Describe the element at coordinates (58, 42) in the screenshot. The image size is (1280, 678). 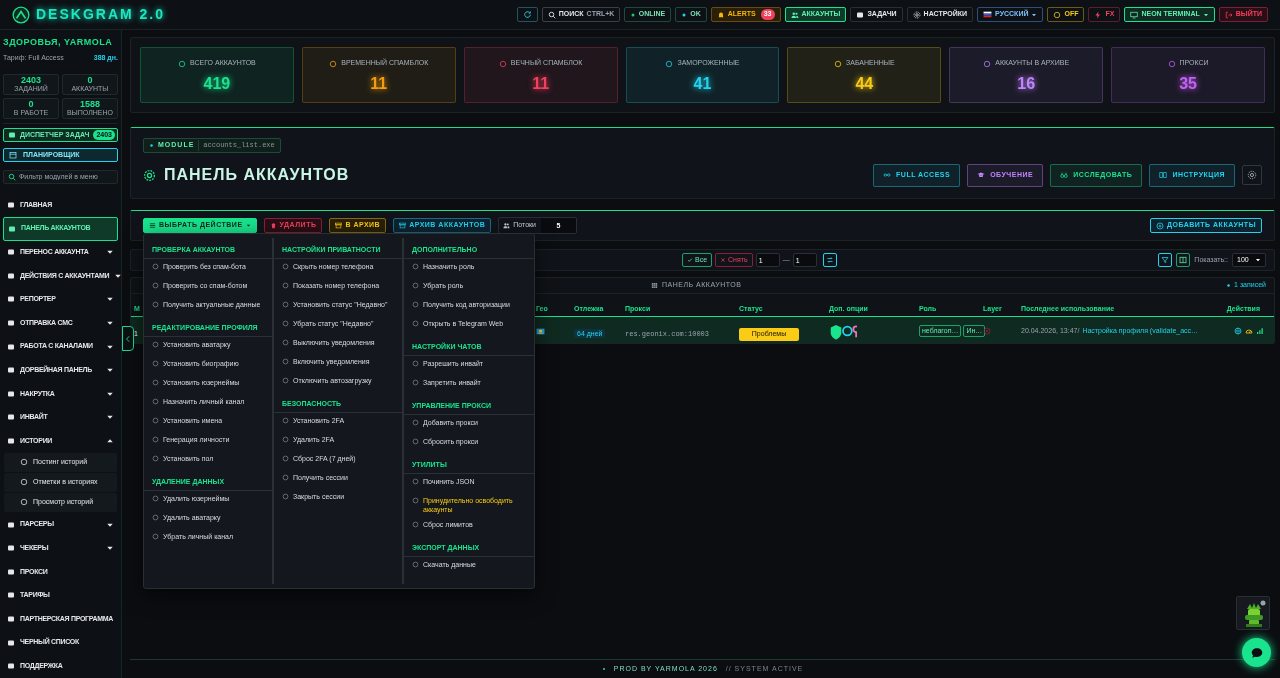
I see `greeting-text: ЗДОРОВЬЯ, YARMOLA` at that location.